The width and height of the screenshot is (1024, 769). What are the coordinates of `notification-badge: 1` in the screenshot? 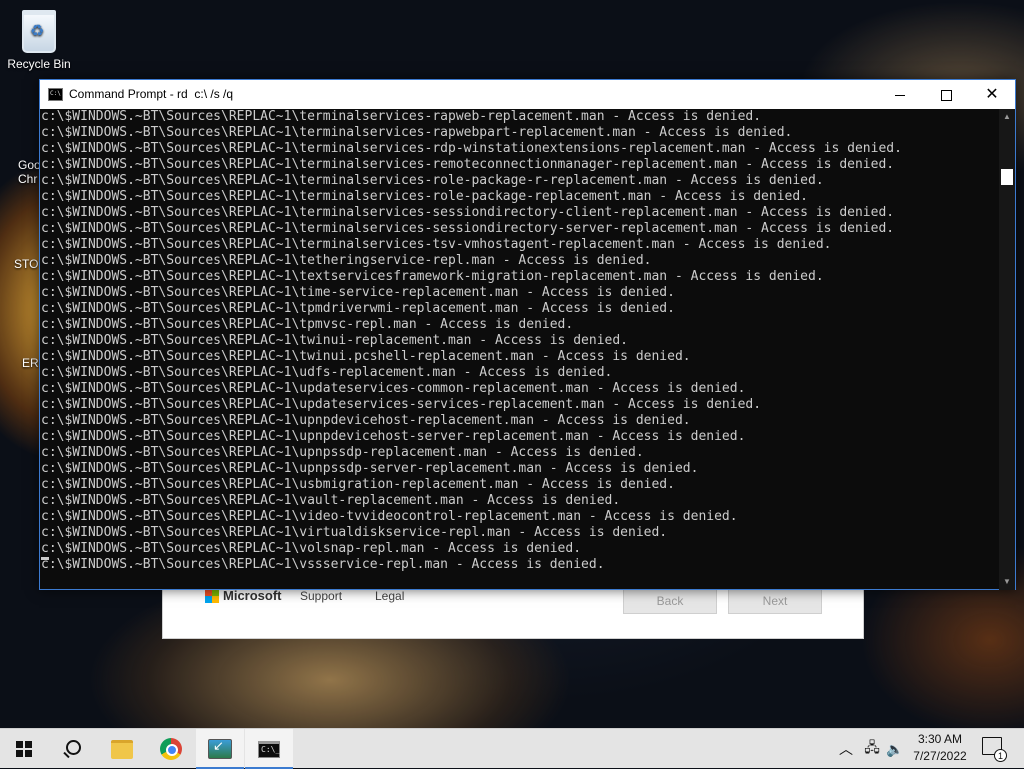 It's located at (1000, 755).